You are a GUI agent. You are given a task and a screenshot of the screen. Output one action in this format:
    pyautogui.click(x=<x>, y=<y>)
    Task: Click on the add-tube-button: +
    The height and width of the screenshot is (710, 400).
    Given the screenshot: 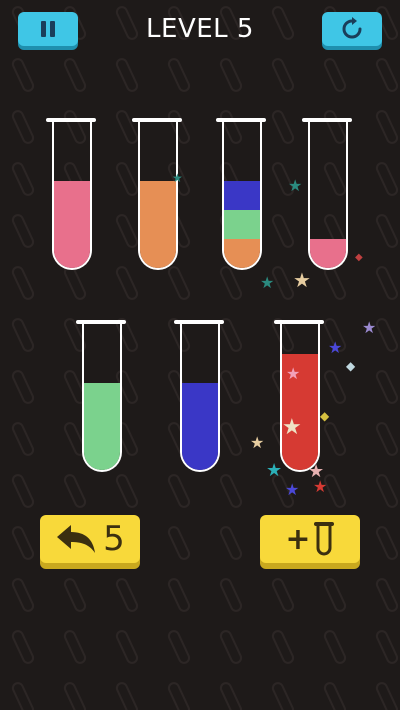 What is the action you would take?
    pyautogui.click(x=310, y=539)
    